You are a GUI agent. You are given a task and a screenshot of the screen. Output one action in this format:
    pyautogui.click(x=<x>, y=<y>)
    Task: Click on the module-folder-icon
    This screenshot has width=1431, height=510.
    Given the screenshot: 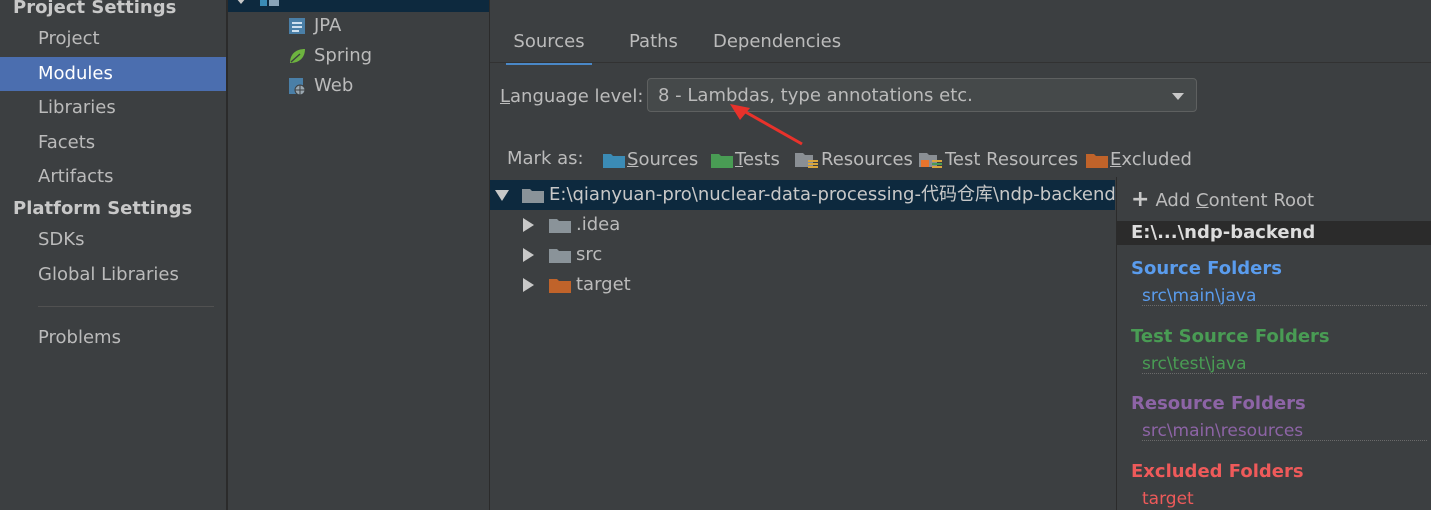 What is the action you would take?
    pyautogui.click(x=269, y=3)
    